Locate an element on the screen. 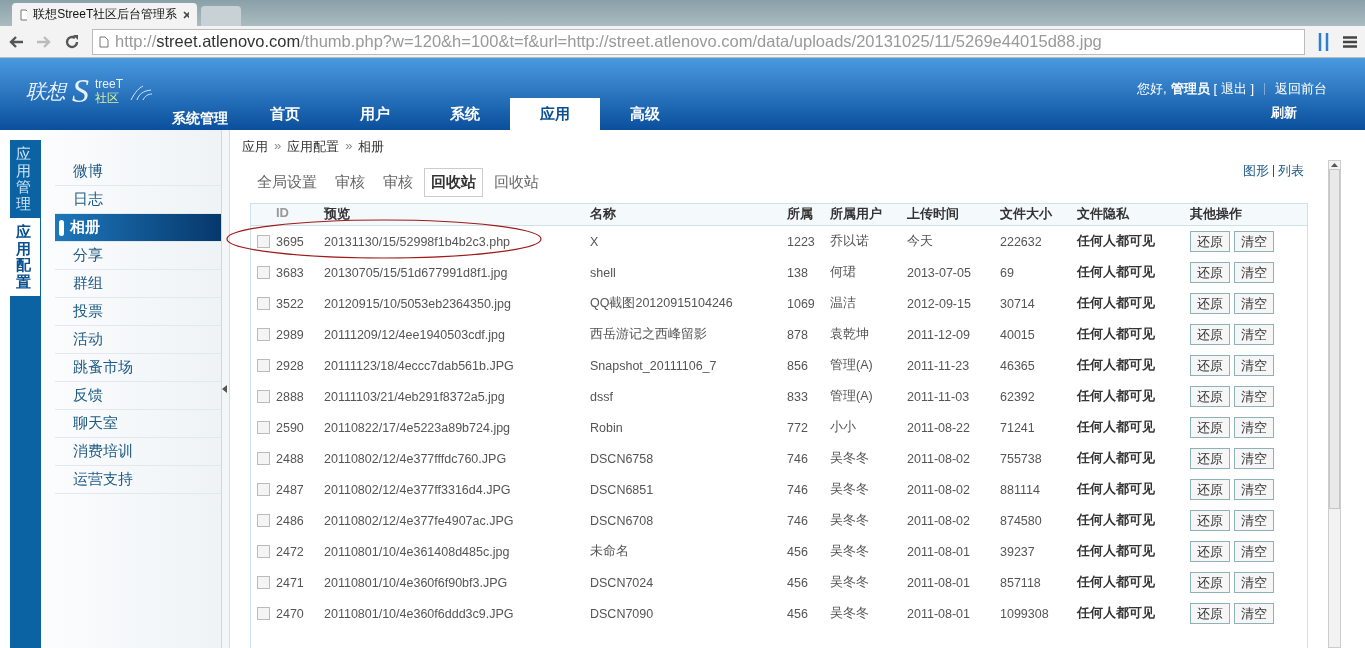 This screenshot has width=1365, height=648. table-cell-text: 吴冬冬 is located at coordinates (850, 613).